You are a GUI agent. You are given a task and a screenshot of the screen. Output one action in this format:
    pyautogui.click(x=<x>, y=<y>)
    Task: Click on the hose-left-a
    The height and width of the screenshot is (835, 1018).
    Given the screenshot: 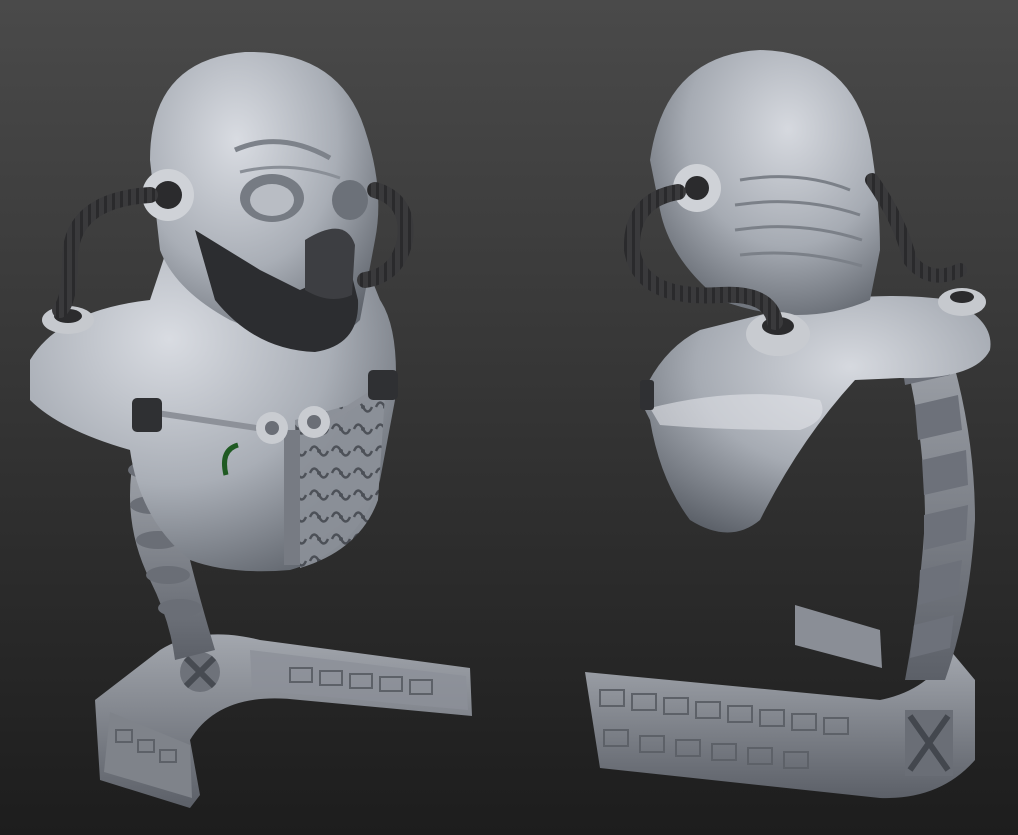 What is the action you would take?
    pyautogui.click(x=105, y=252)
    